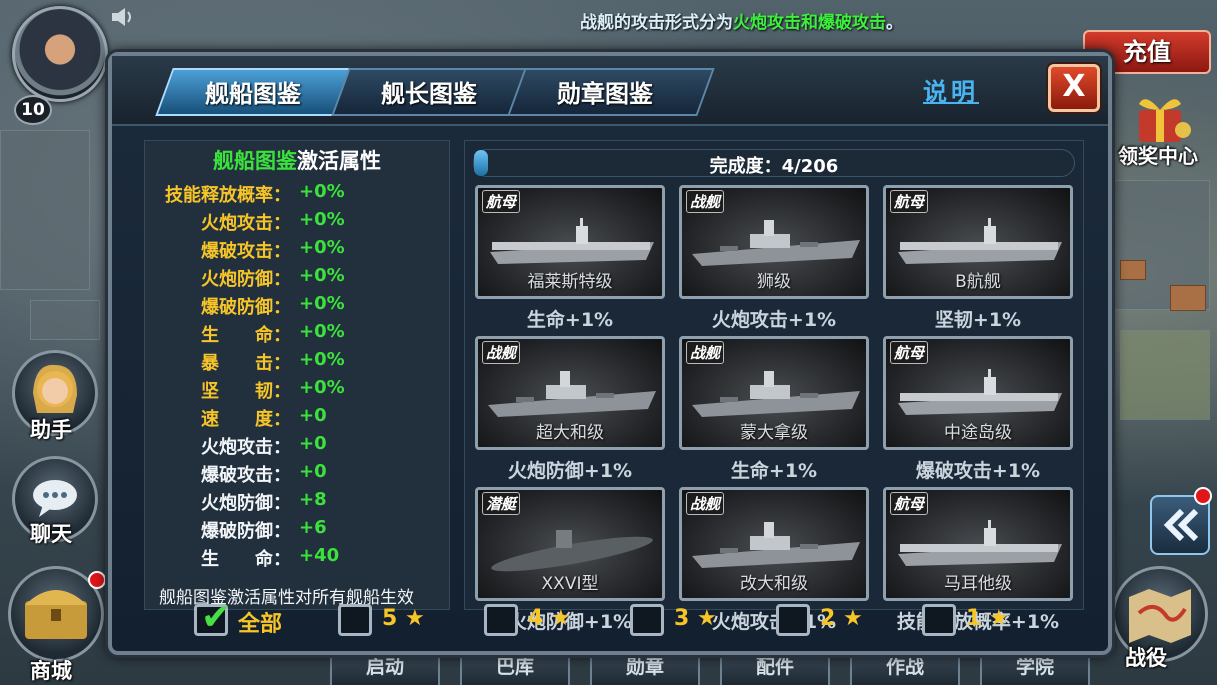  I want to click on tab-captain-collection-label: 舰长图鉴, so click(429, 91).